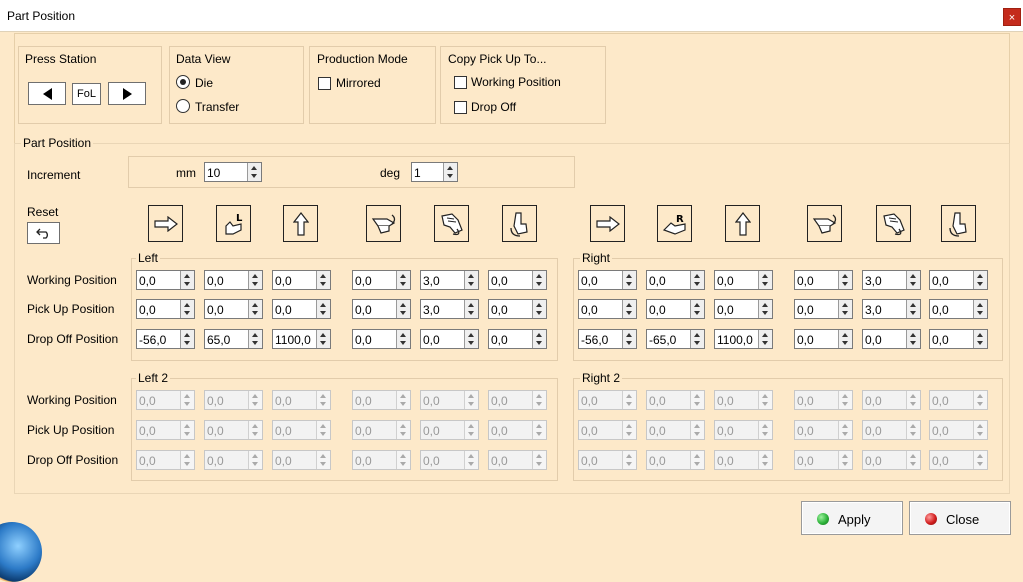  I want to click on right-pick-up-field-3: 0,0, so click(743, 309).